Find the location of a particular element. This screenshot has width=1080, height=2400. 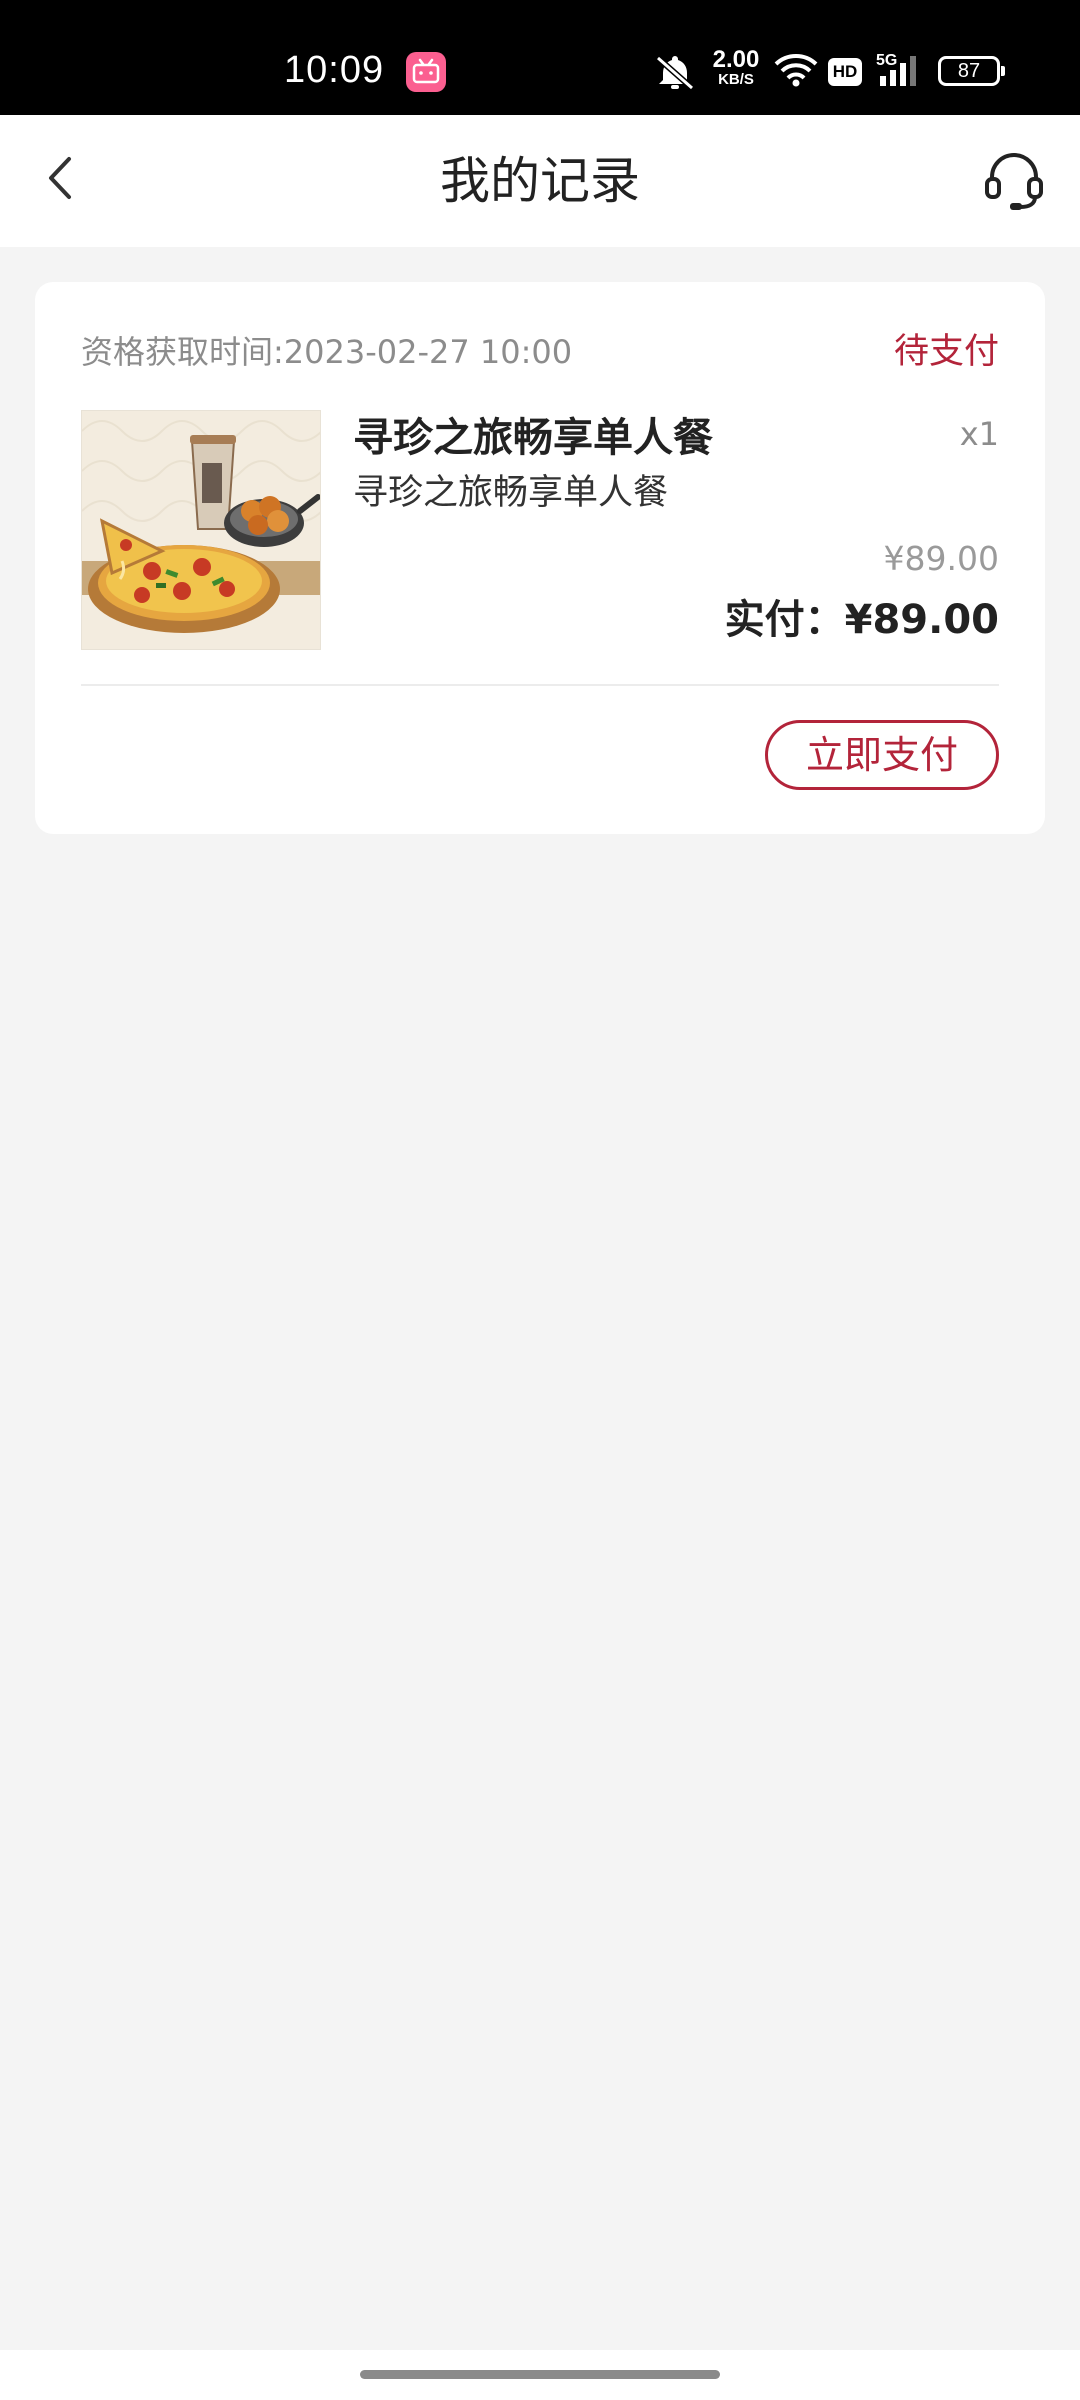

quantity: x1 is located at coordinates (979, 434).